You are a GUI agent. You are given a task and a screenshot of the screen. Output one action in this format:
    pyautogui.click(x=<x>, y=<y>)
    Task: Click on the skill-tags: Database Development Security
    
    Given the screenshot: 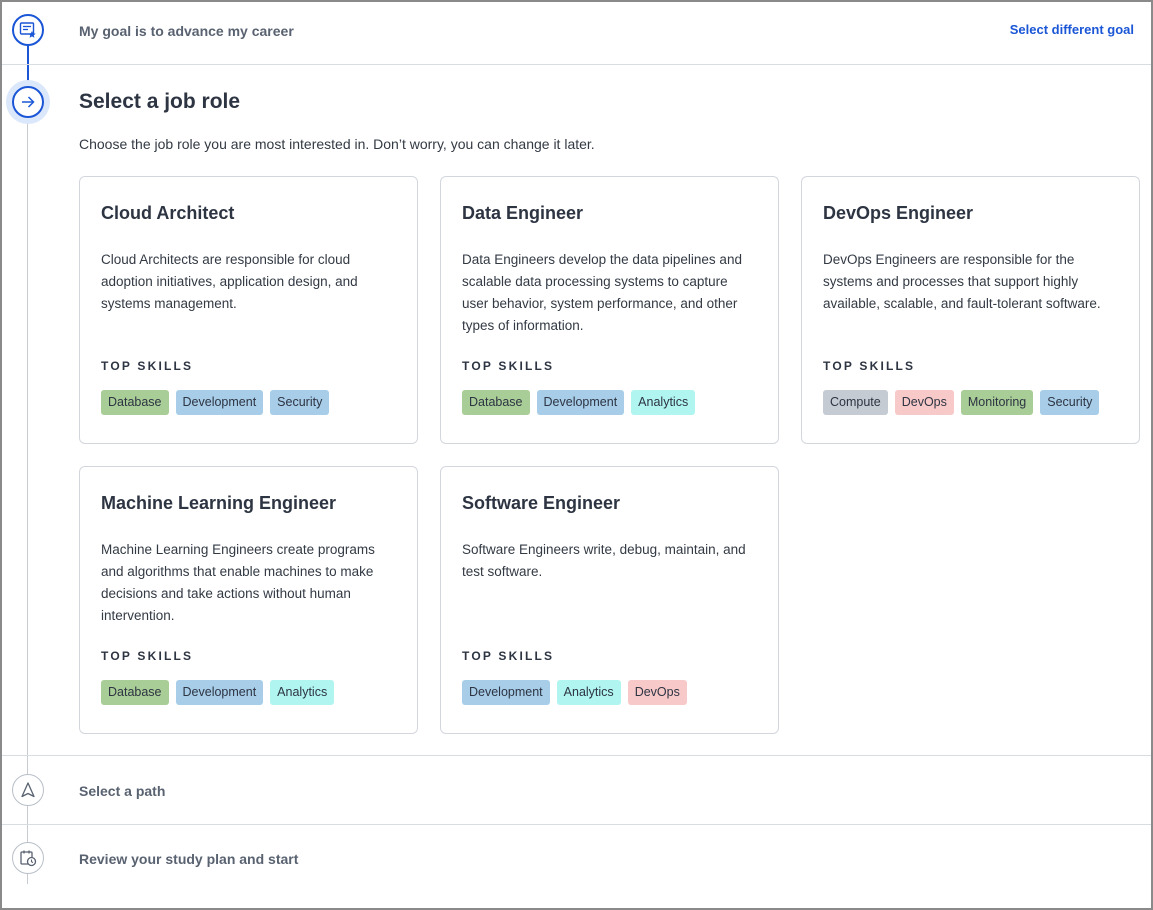 What is the action you would take?
    pyautogui.click(x=215, y=402)
    